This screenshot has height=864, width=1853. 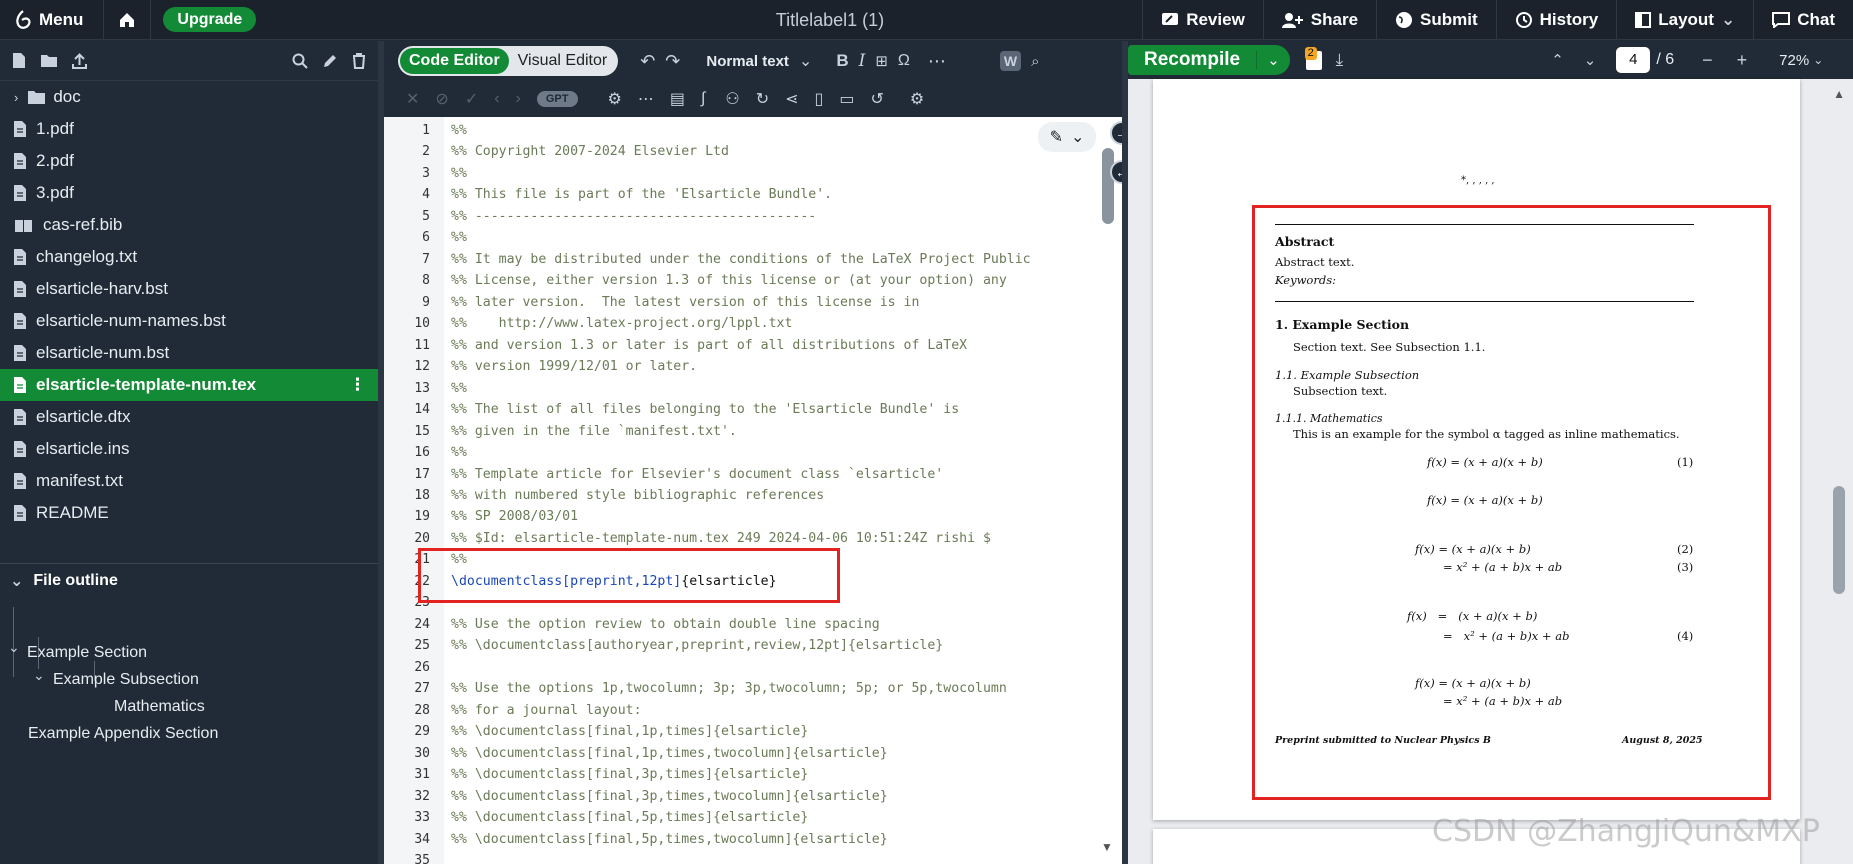 I want to click on review-button: Review, so click(x=1202, y=20).